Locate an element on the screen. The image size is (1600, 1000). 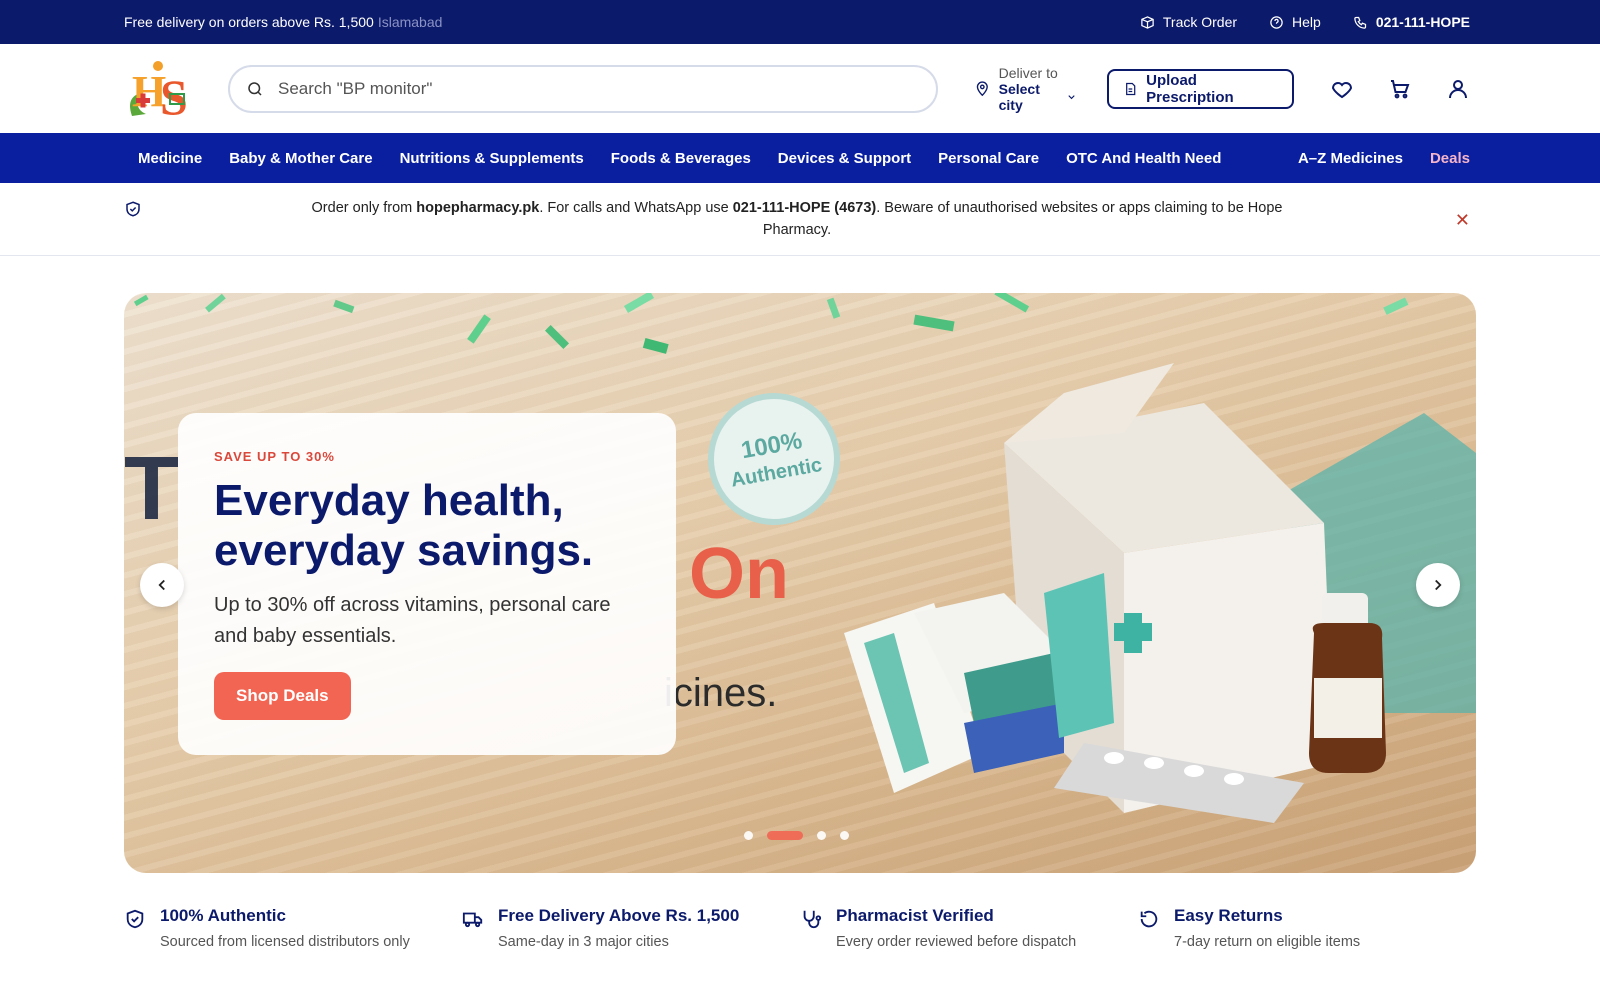
user-icon is located at coordinates (1458, 89).